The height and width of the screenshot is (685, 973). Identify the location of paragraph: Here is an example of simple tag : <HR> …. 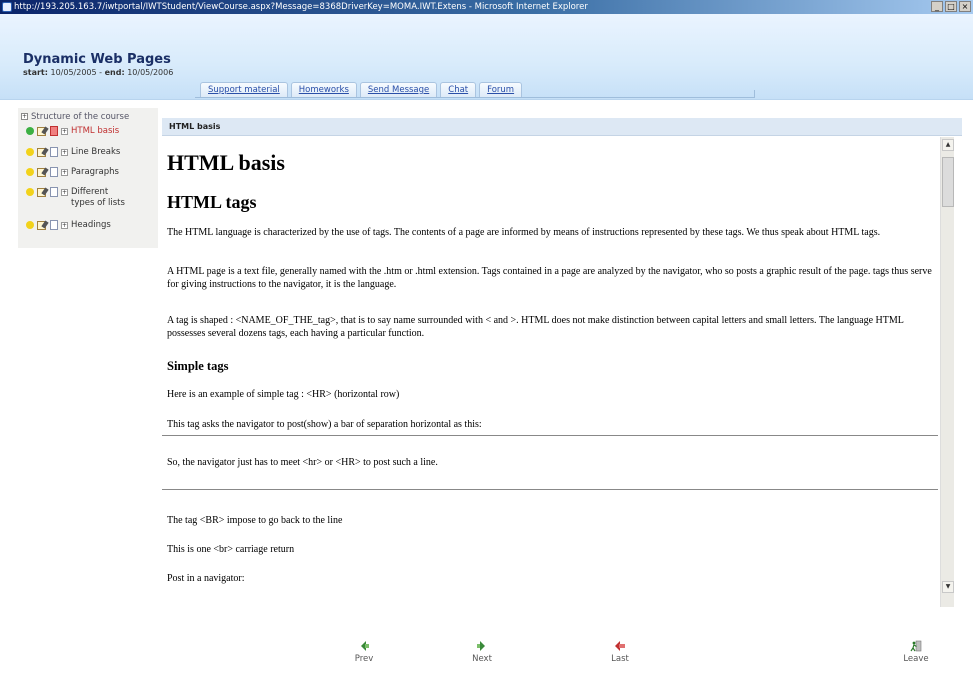
(283, 394).